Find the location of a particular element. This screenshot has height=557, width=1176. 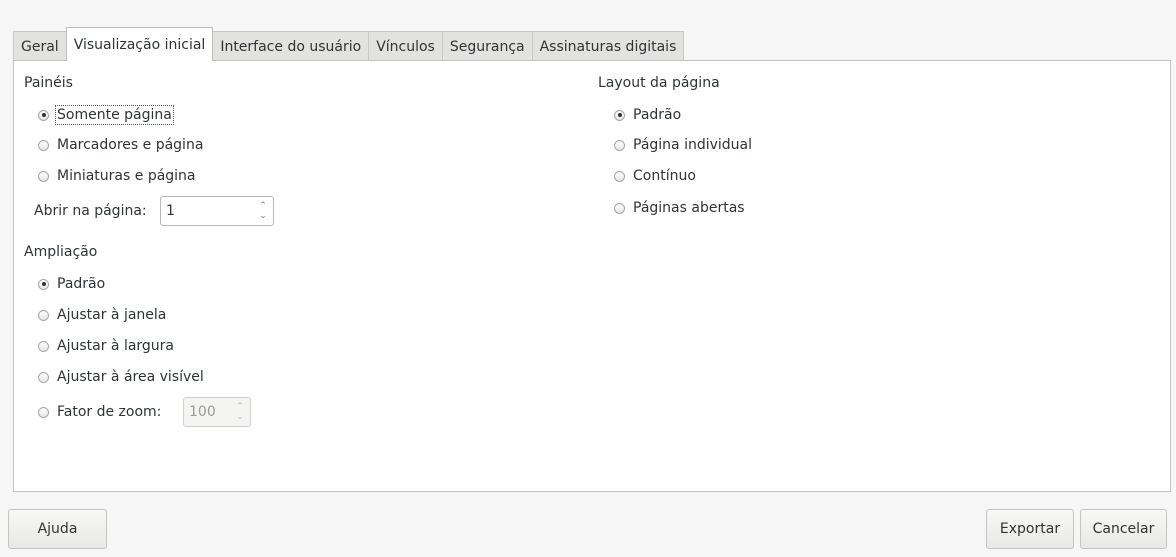

page-layout-heading: Layout da página is located at coordinates (659, 83).